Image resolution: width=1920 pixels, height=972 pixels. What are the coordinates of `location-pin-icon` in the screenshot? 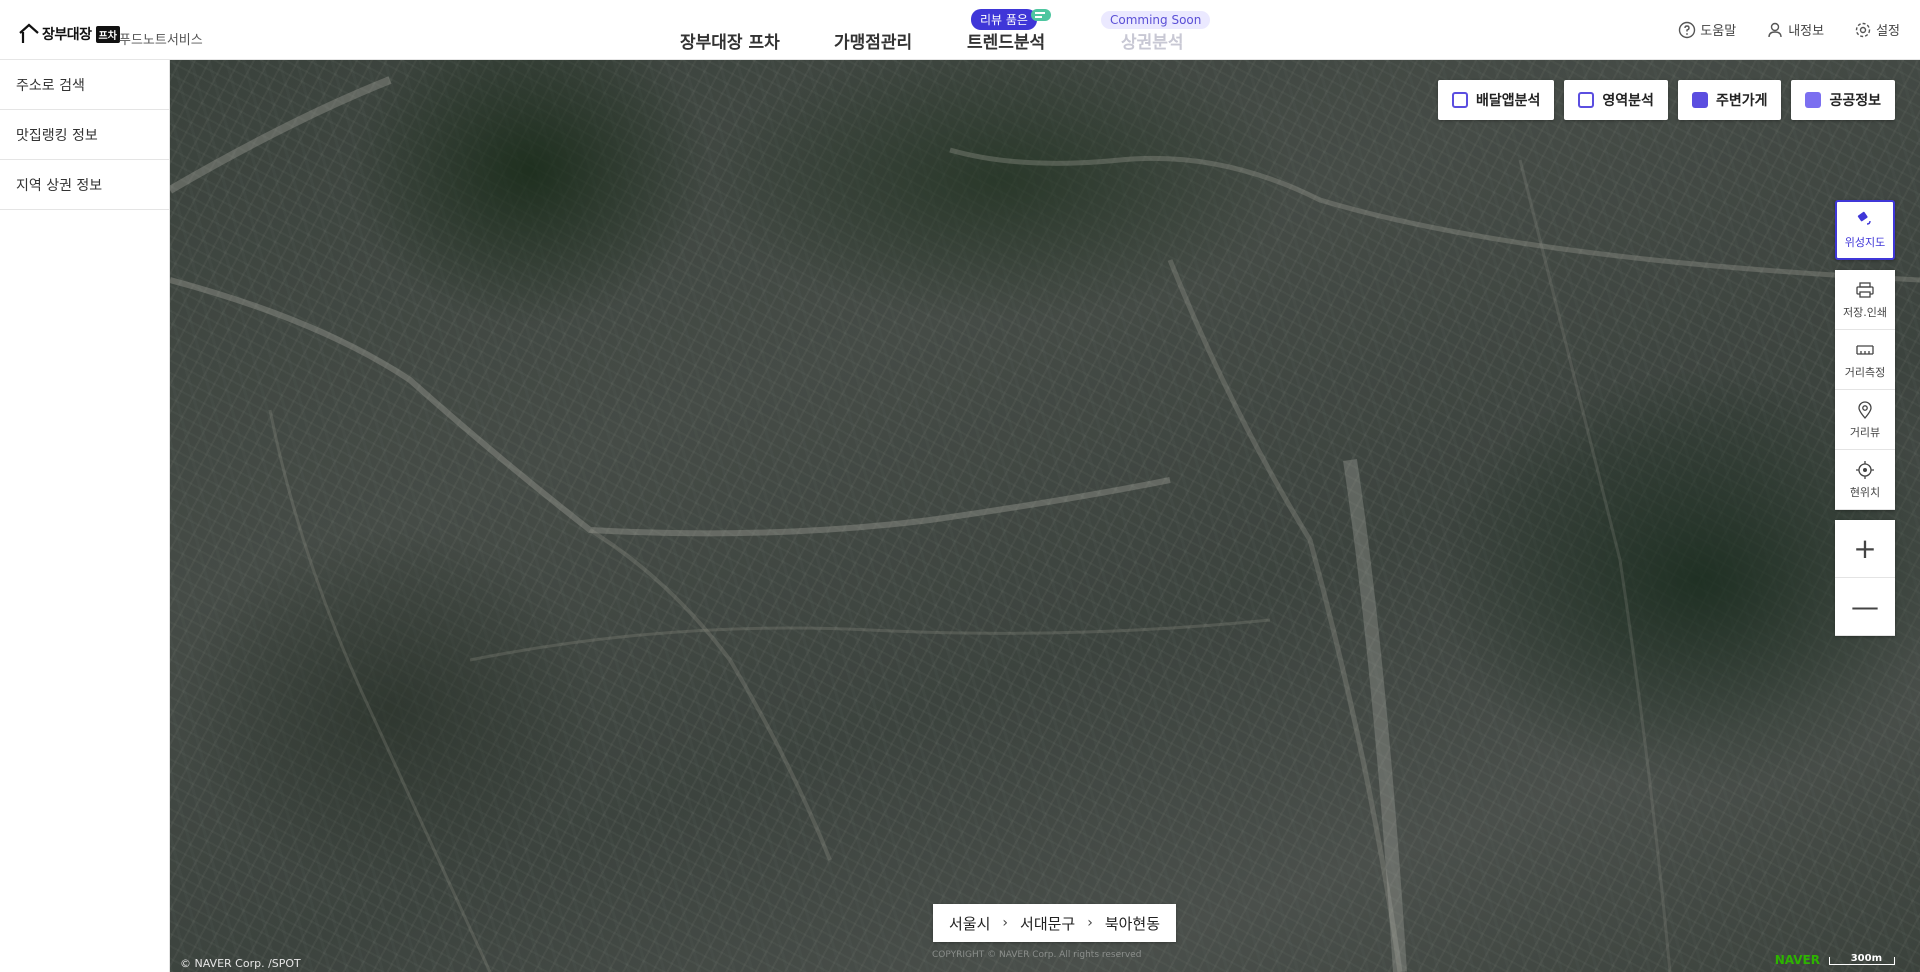 It's located at (1865, 409).